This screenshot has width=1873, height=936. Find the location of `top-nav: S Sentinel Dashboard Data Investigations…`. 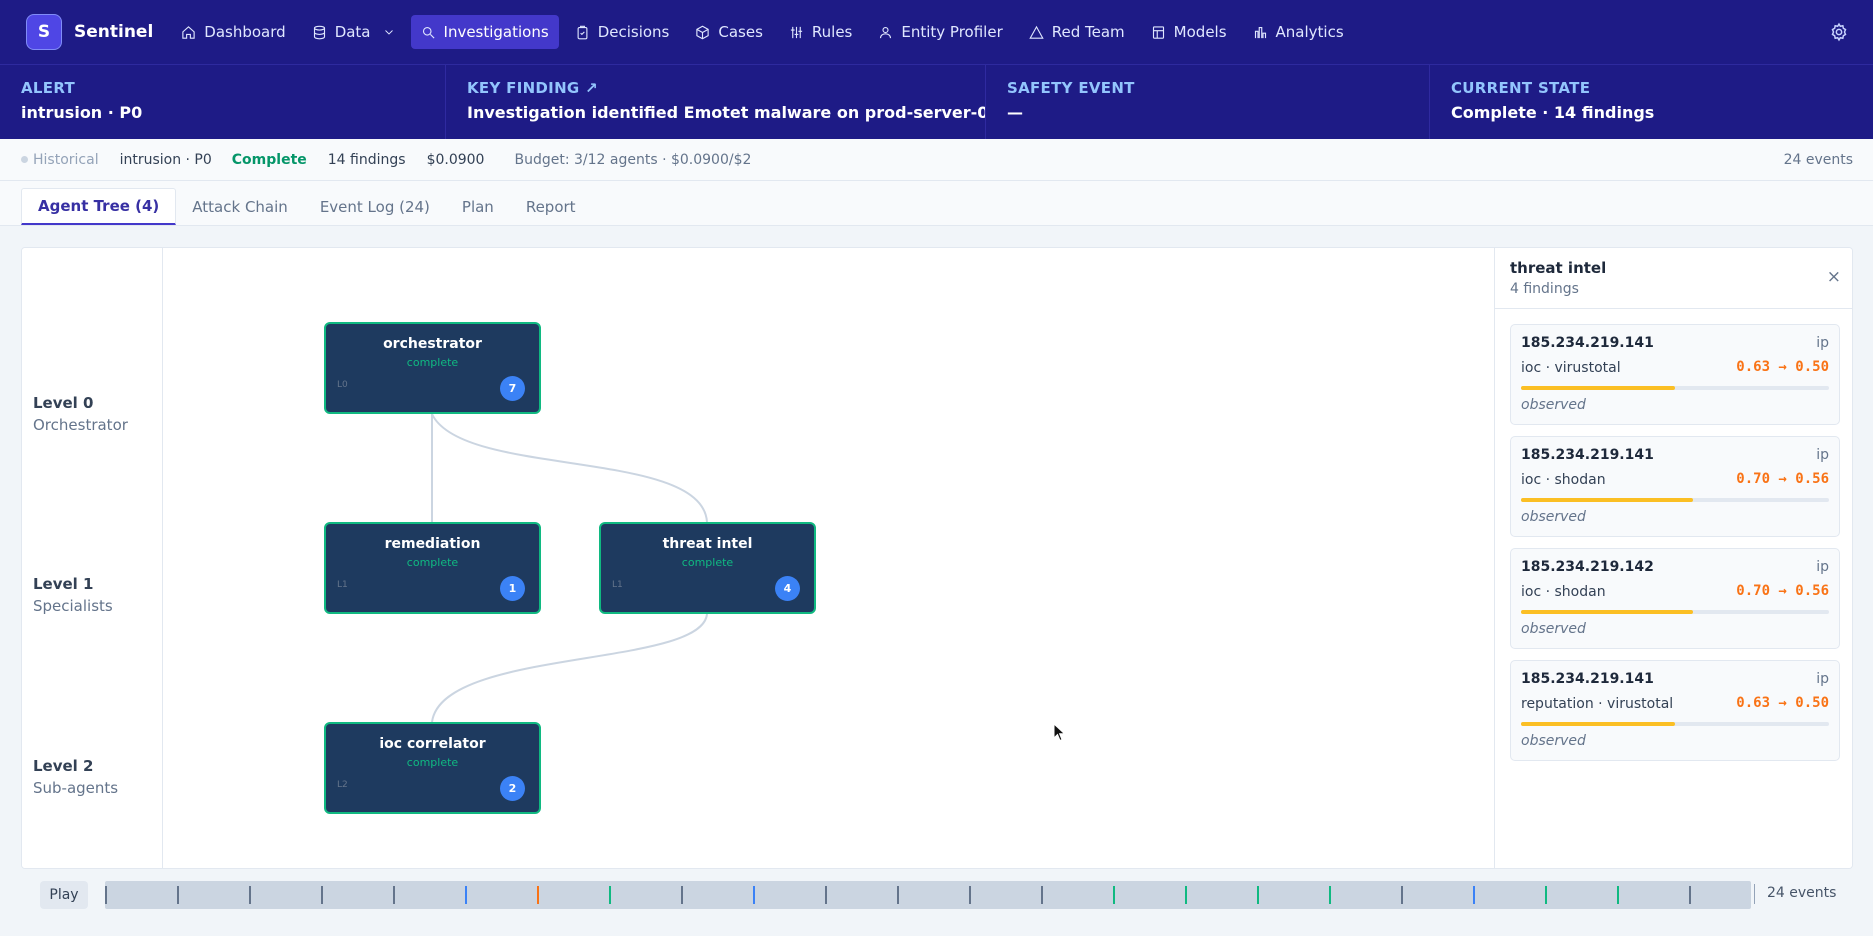

top-nav: S Sentinel Dashboard Data Investigations… is located at coordinates (936, 32).